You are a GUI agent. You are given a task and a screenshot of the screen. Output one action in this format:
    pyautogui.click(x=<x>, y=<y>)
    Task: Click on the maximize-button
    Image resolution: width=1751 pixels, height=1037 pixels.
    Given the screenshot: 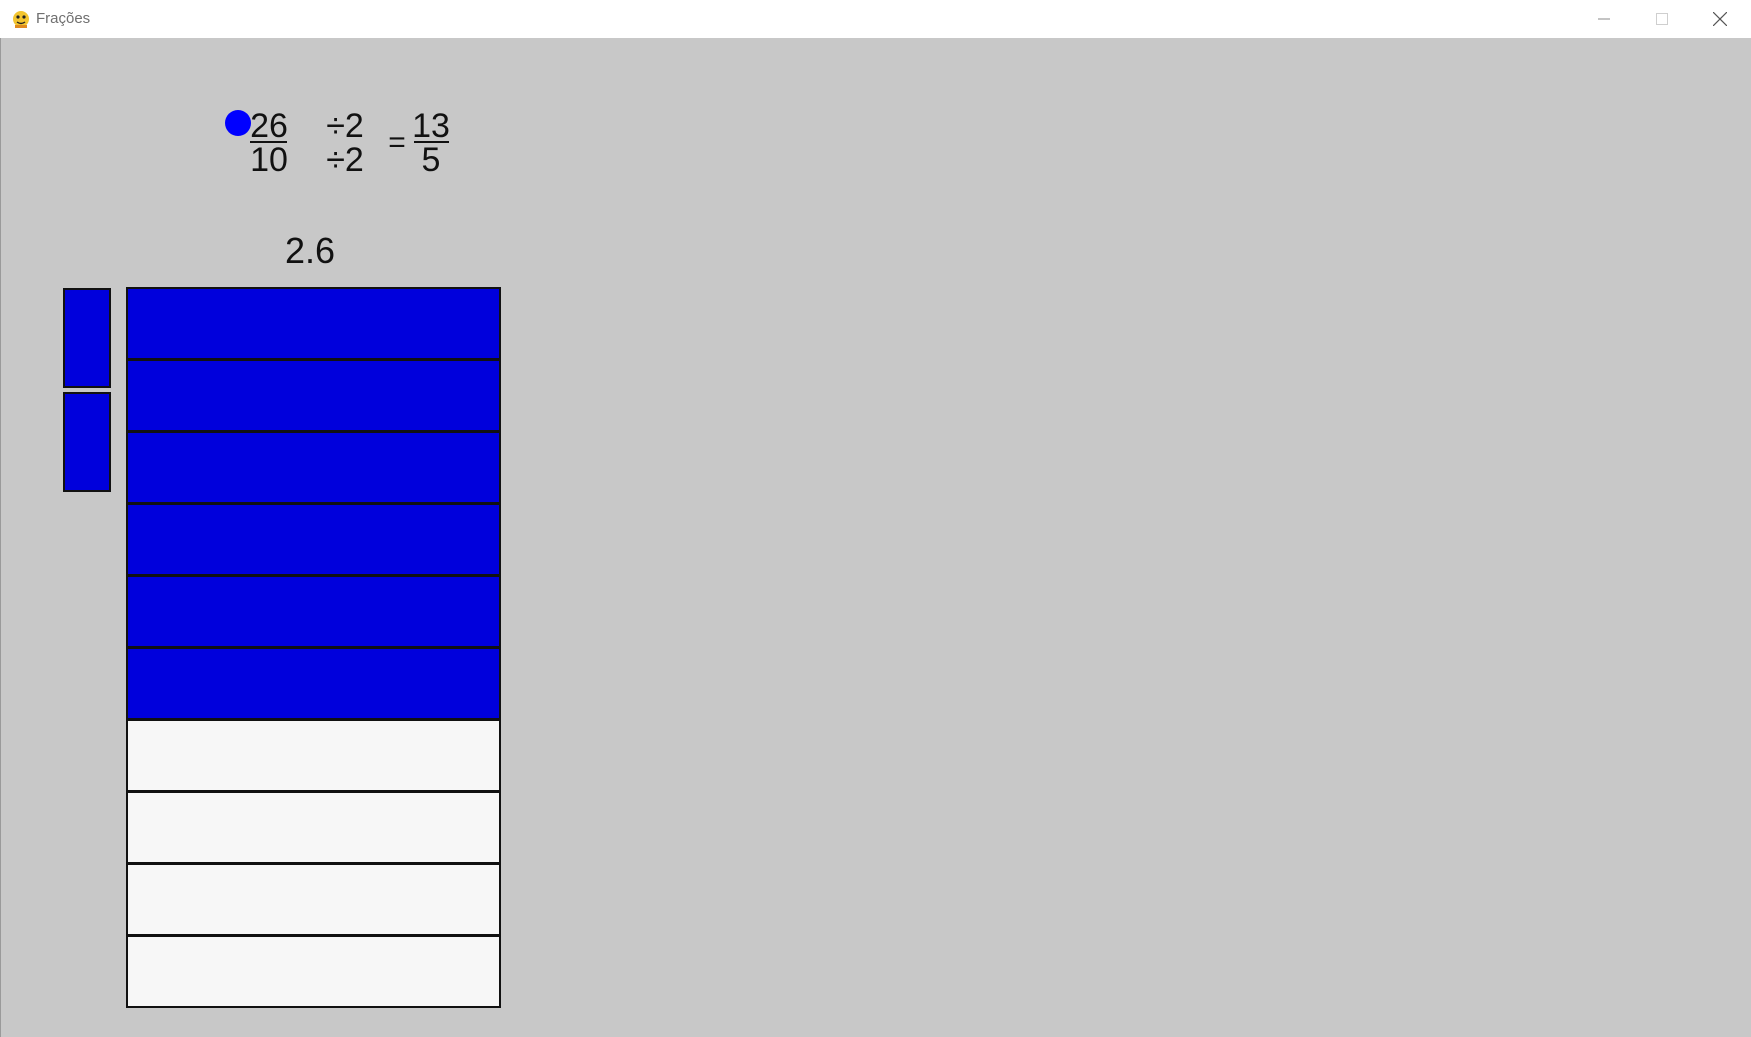 What is the action you would take?
    pyautogui.click(x=1662, y=19)
    